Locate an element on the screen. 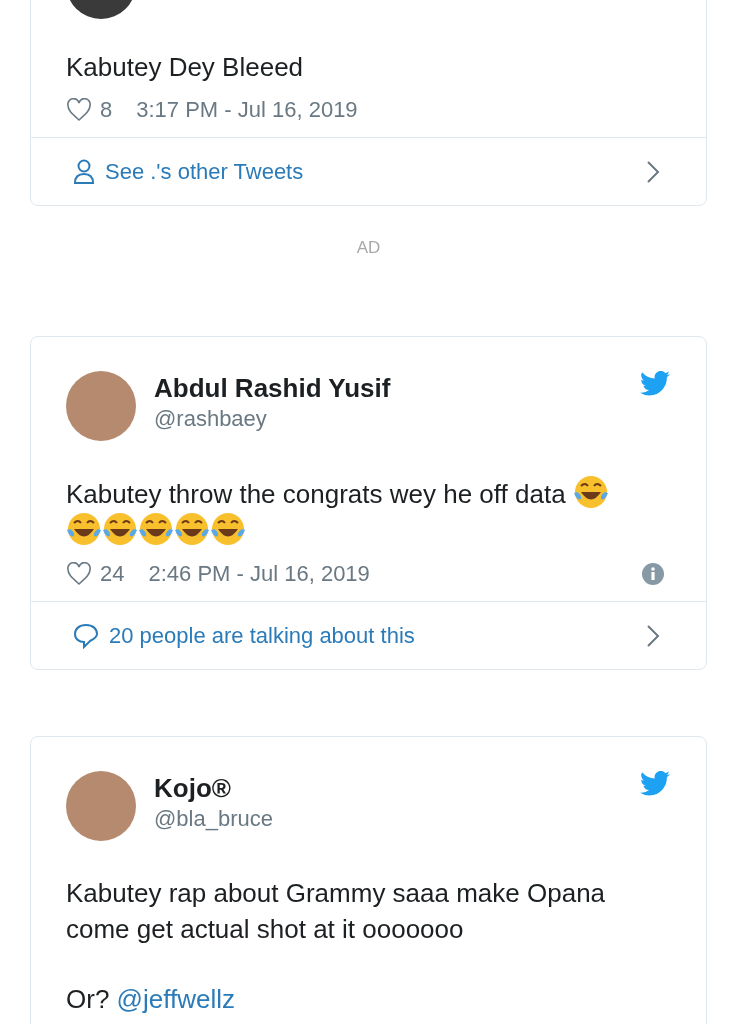  ad-label: AD is located at coordinates (368, 248).